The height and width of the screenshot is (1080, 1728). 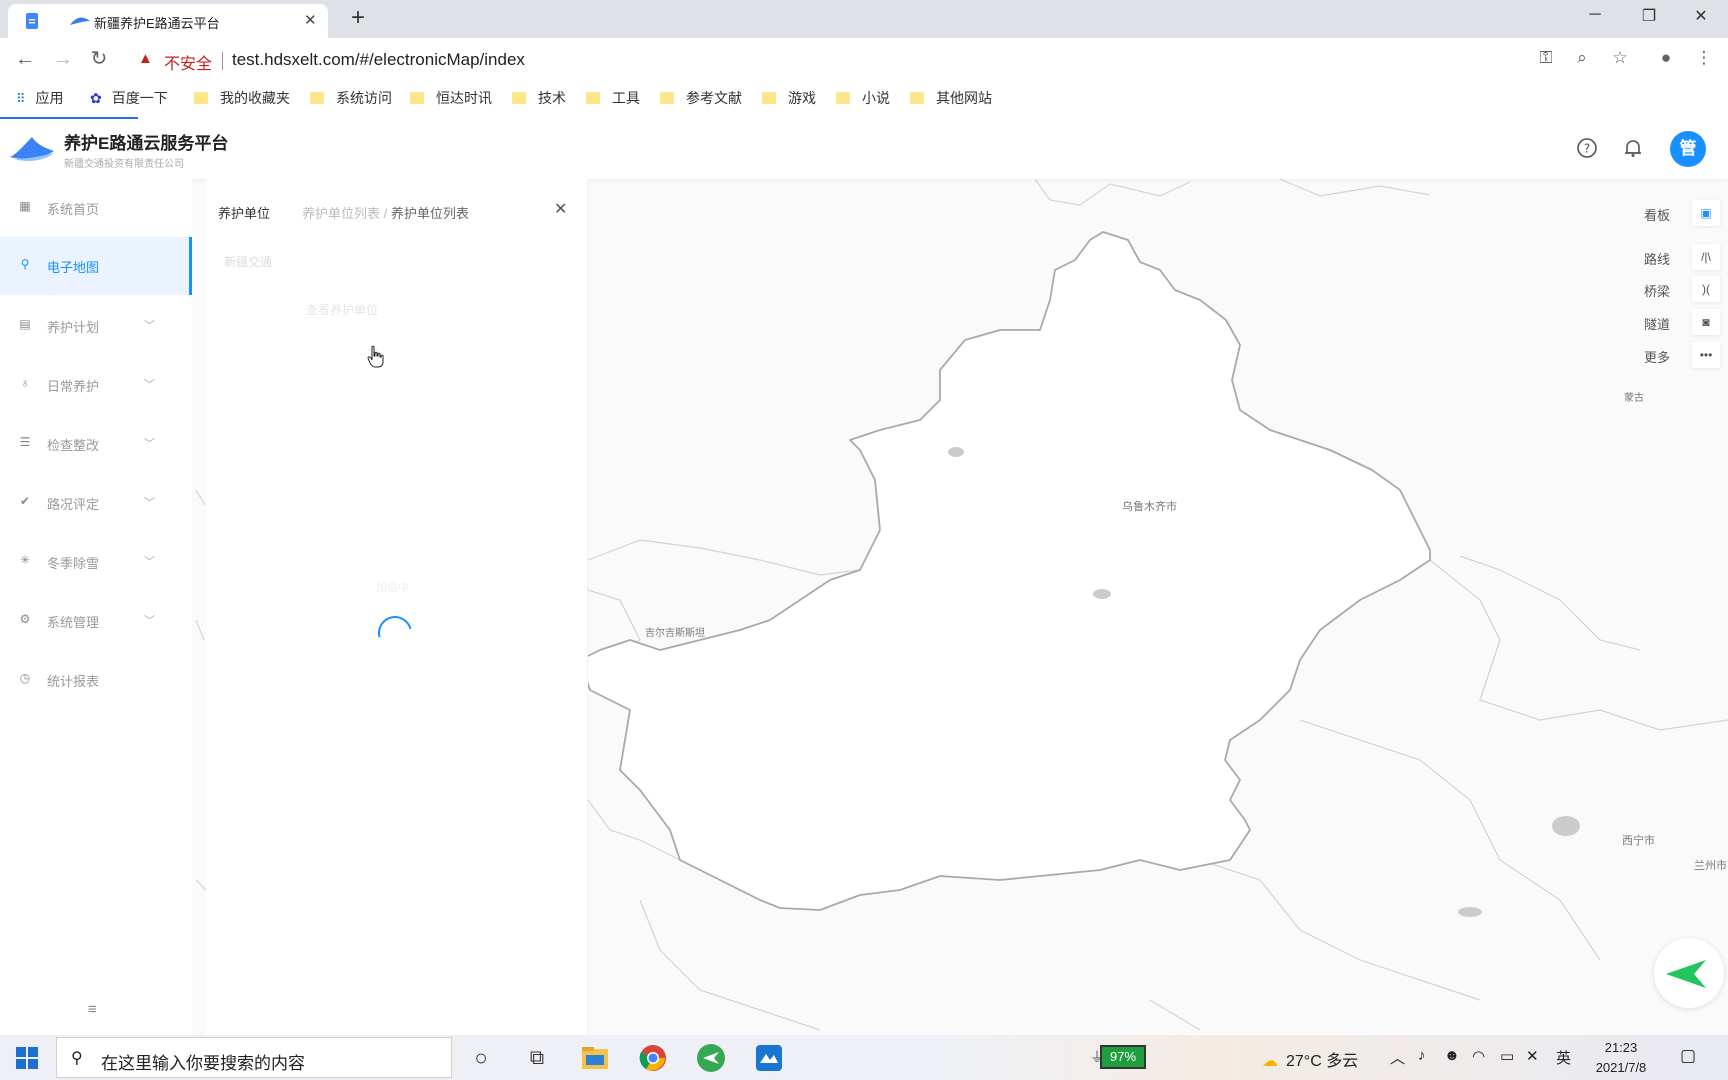 I want to click on navigation-arrow-icon, so click(x=1686, y=974).